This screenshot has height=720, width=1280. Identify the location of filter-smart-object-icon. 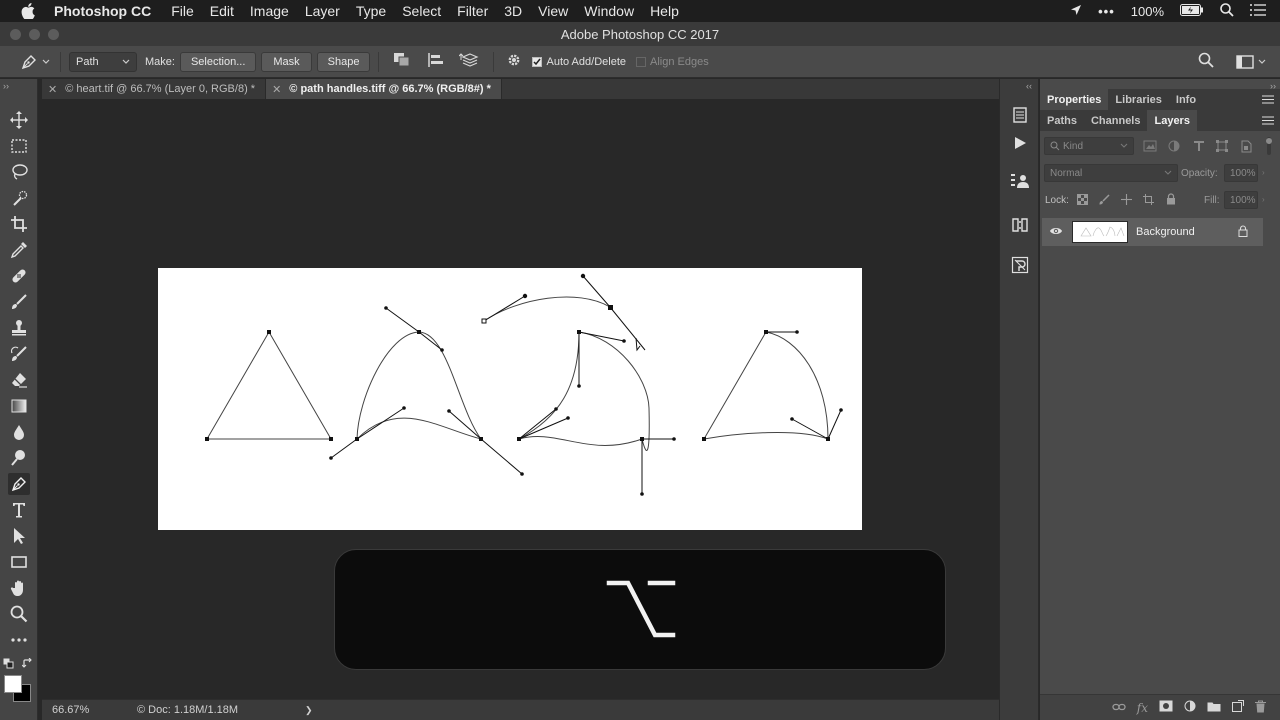
(1246, 148).